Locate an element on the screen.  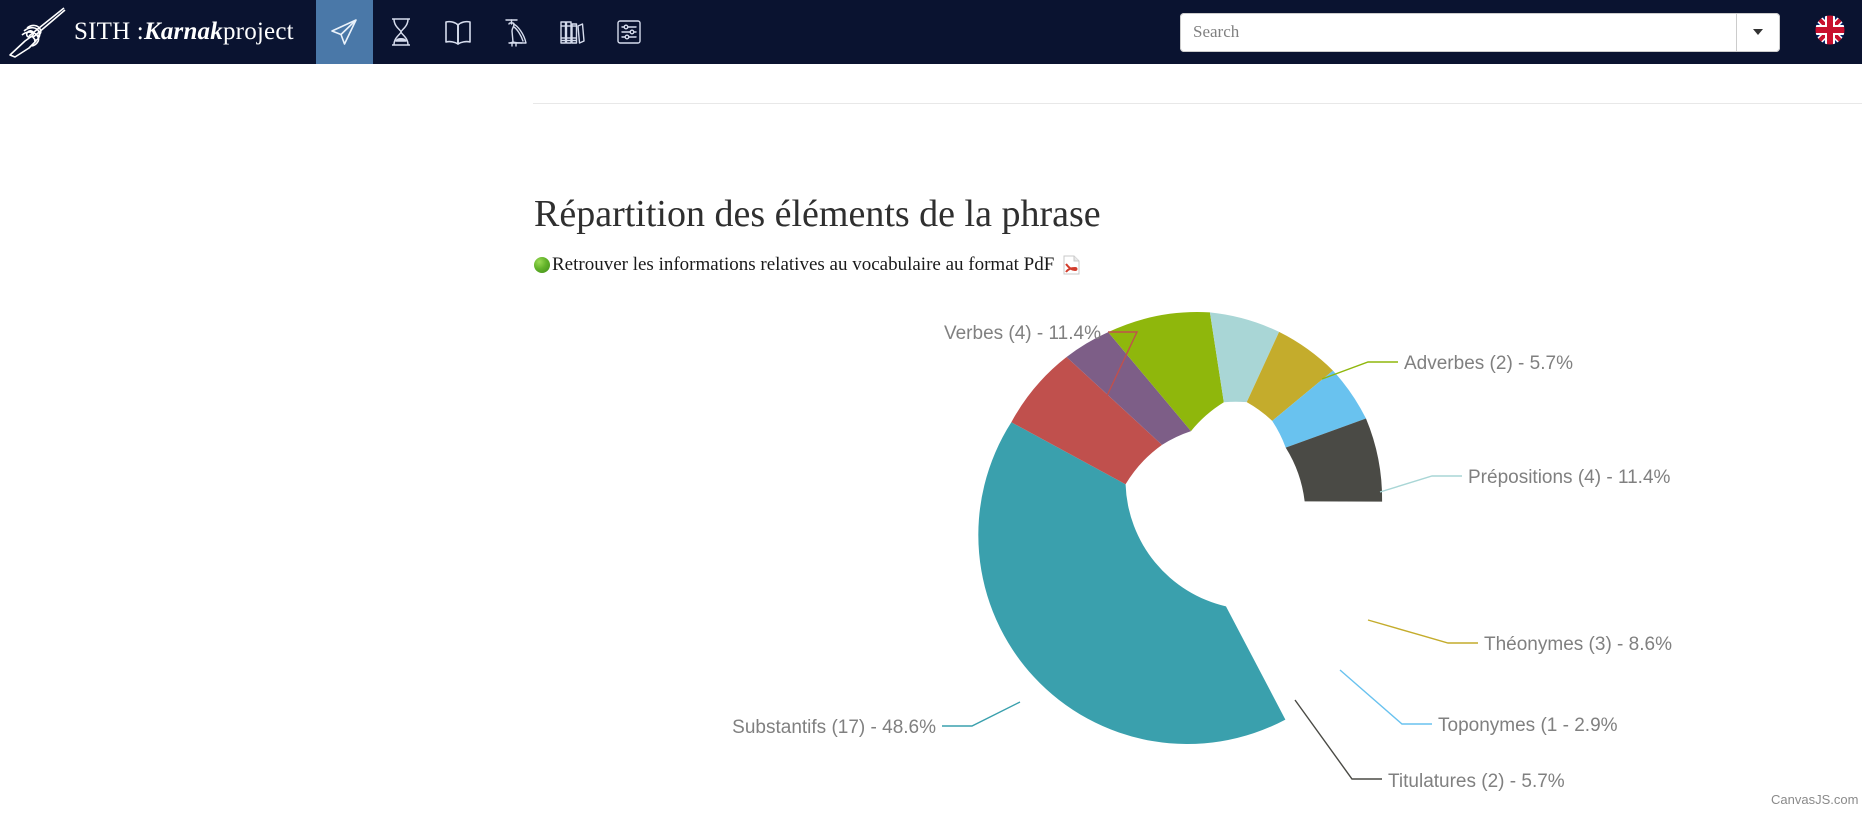
pie-label-toponymes: Toponymes (1 - 2.9% is located at coordinates (1528, 725).